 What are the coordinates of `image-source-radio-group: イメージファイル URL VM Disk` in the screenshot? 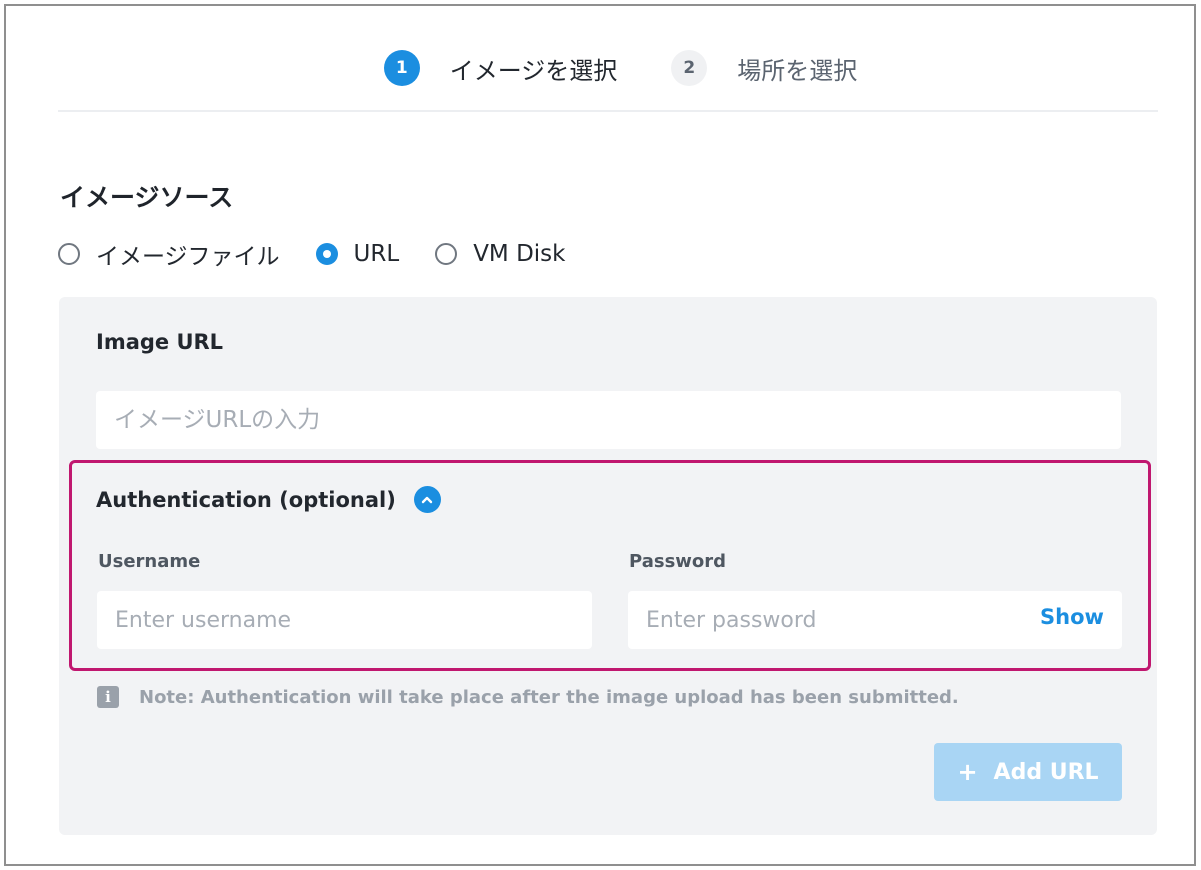 It's located at (329, 254).